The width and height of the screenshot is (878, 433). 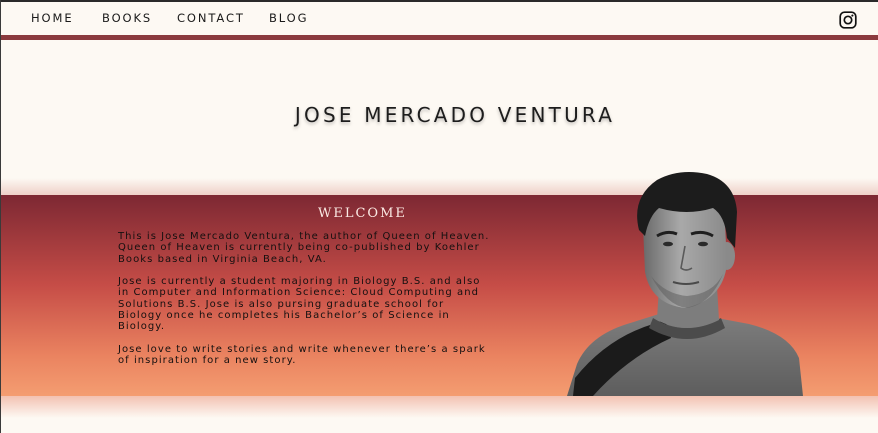 I want to click on nav-contact-link: CONTACT, so click(x=211, y=18).